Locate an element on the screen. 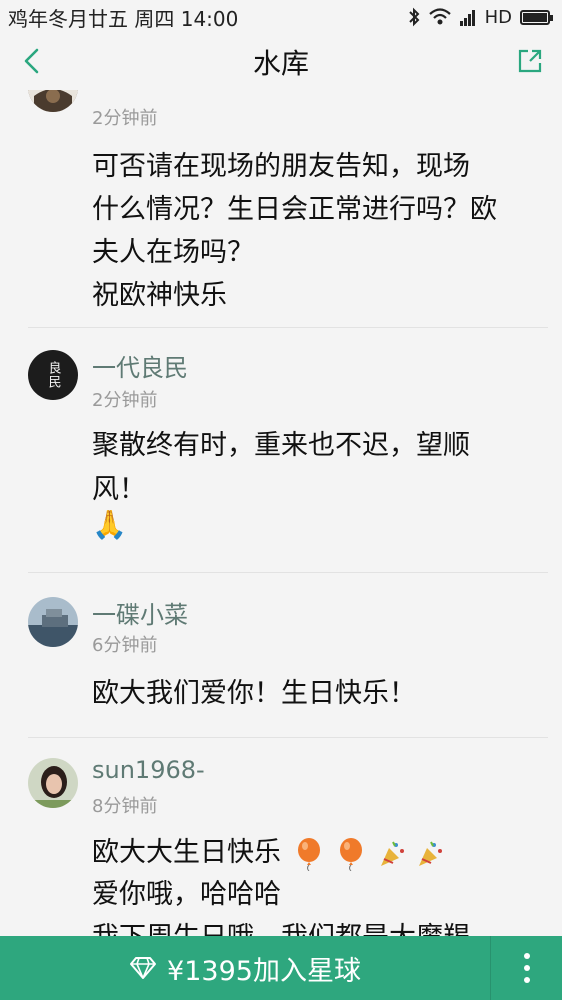  status-right: HD is located at coordinates (480, 17).